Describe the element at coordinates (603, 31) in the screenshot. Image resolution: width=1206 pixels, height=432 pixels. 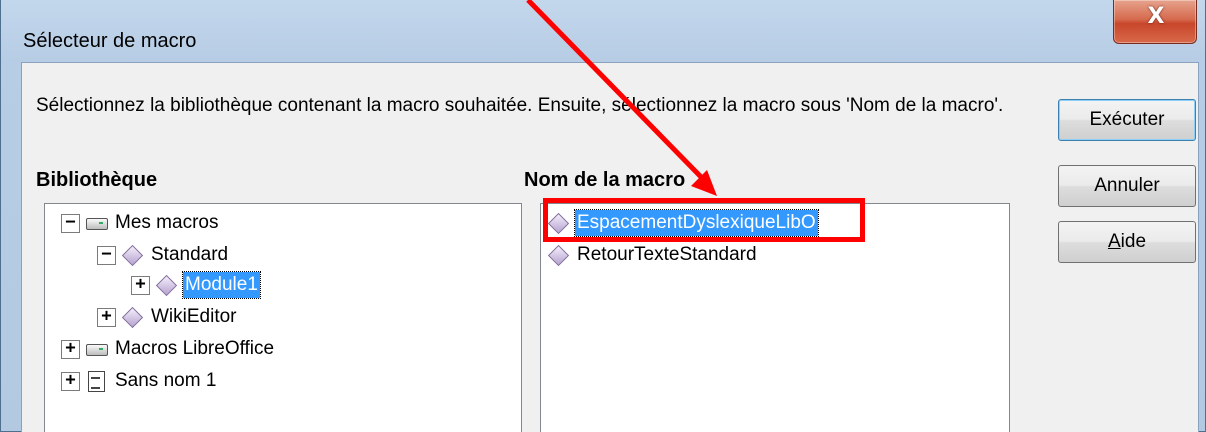
I see `title-bar: Sélecteur de macro X` at that location.